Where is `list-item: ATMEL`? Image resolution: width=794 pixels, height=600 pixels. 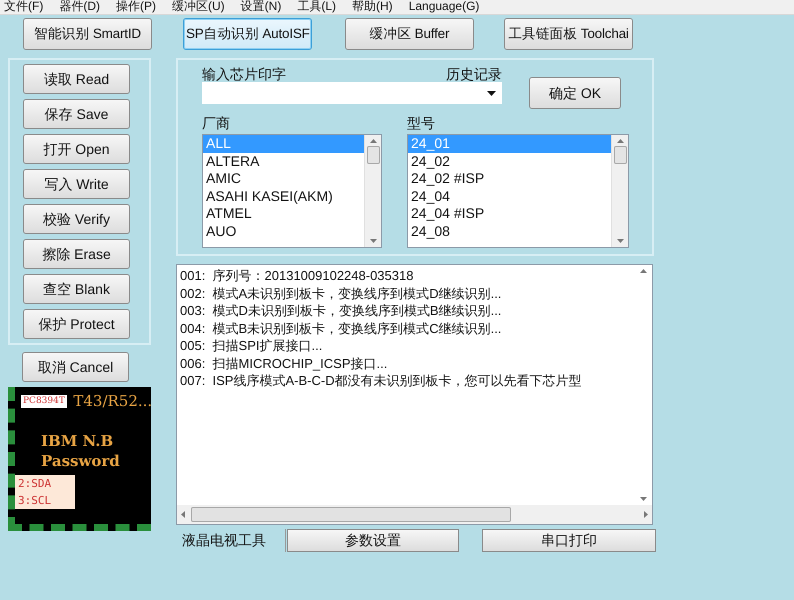
list-item: ATMEL is located at coordinates (283, 213).